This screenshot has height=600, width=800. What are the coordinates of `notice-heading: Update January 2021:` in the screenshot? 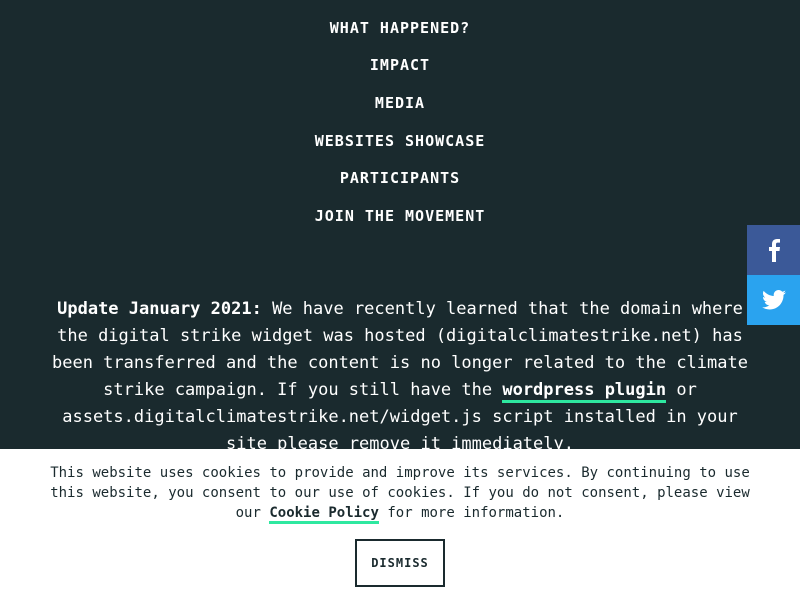 It's located at (159, 309).